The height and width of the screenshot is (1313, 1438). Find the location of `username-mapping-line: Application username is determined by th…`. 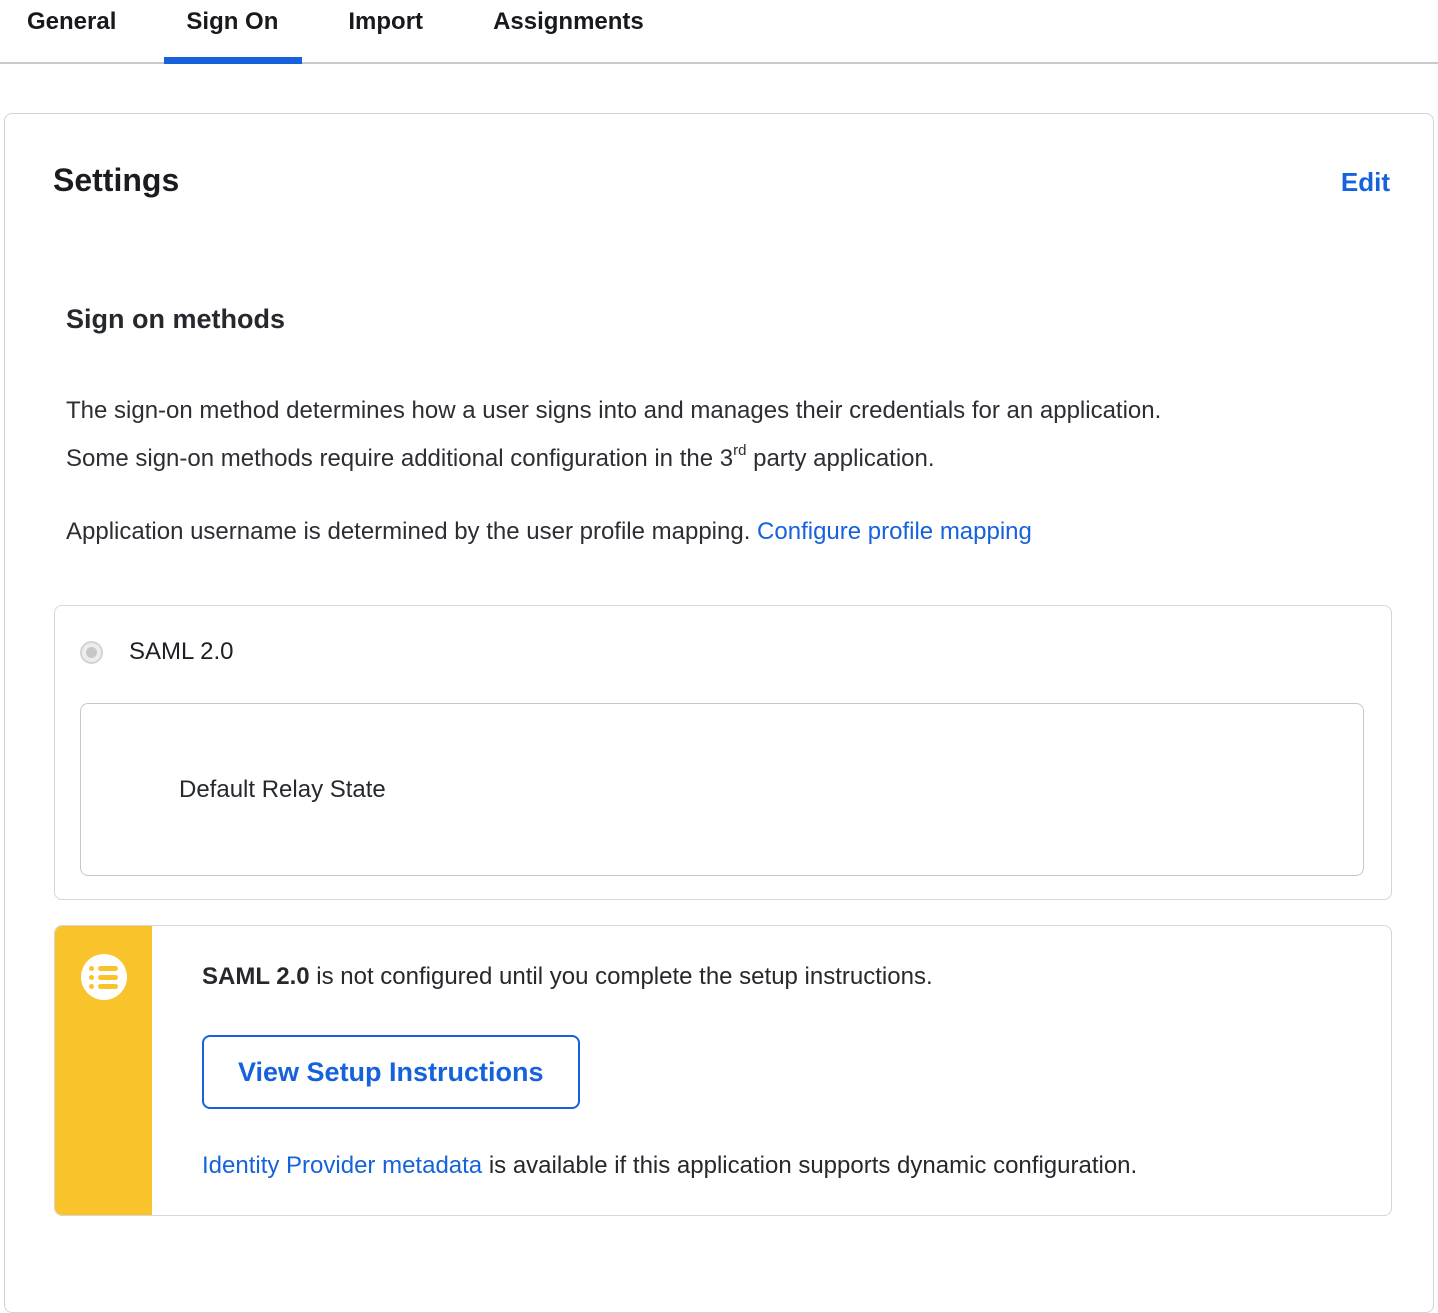

username-mapping-line: Application username is determined by th… is located at coordinates (728, 532).